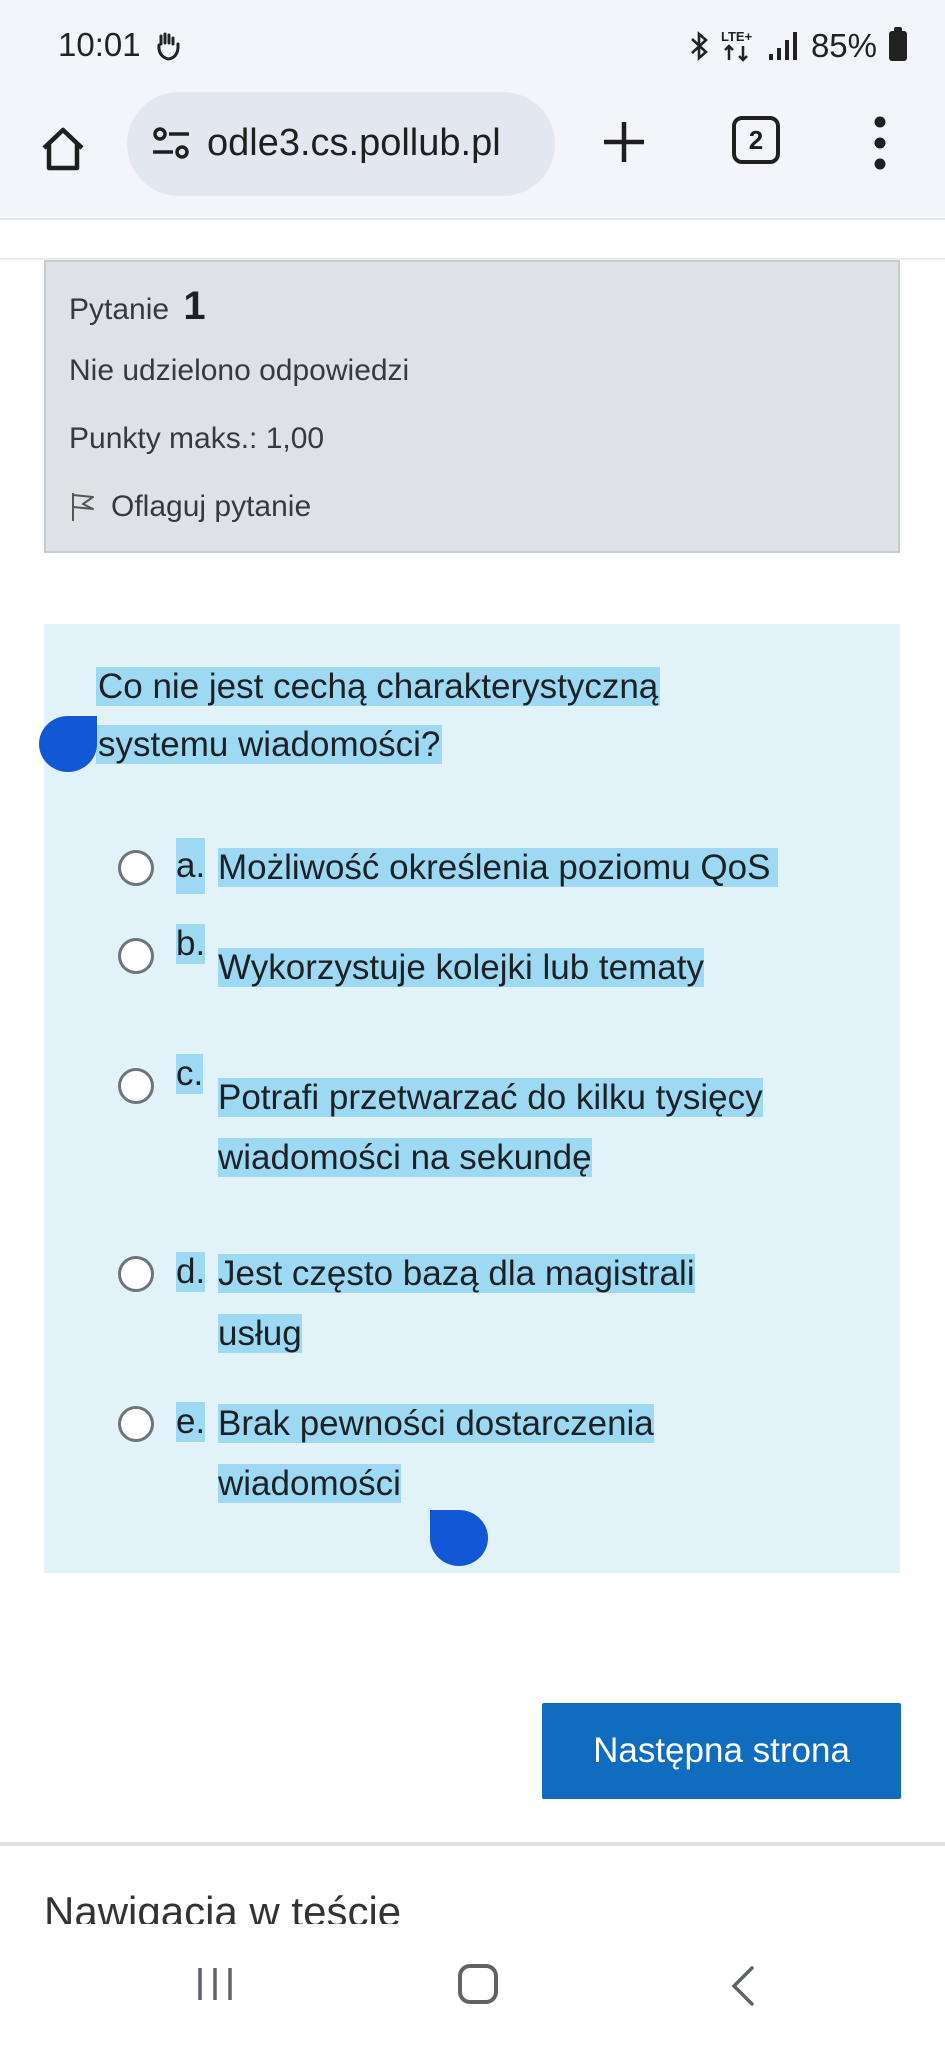 The width and height of the screenshot is (945, 2048). Describe the element at coordinates (436, 1423) in the screenshot. I see `answer-text-line: Brak pewności dostarczenia` at that location.